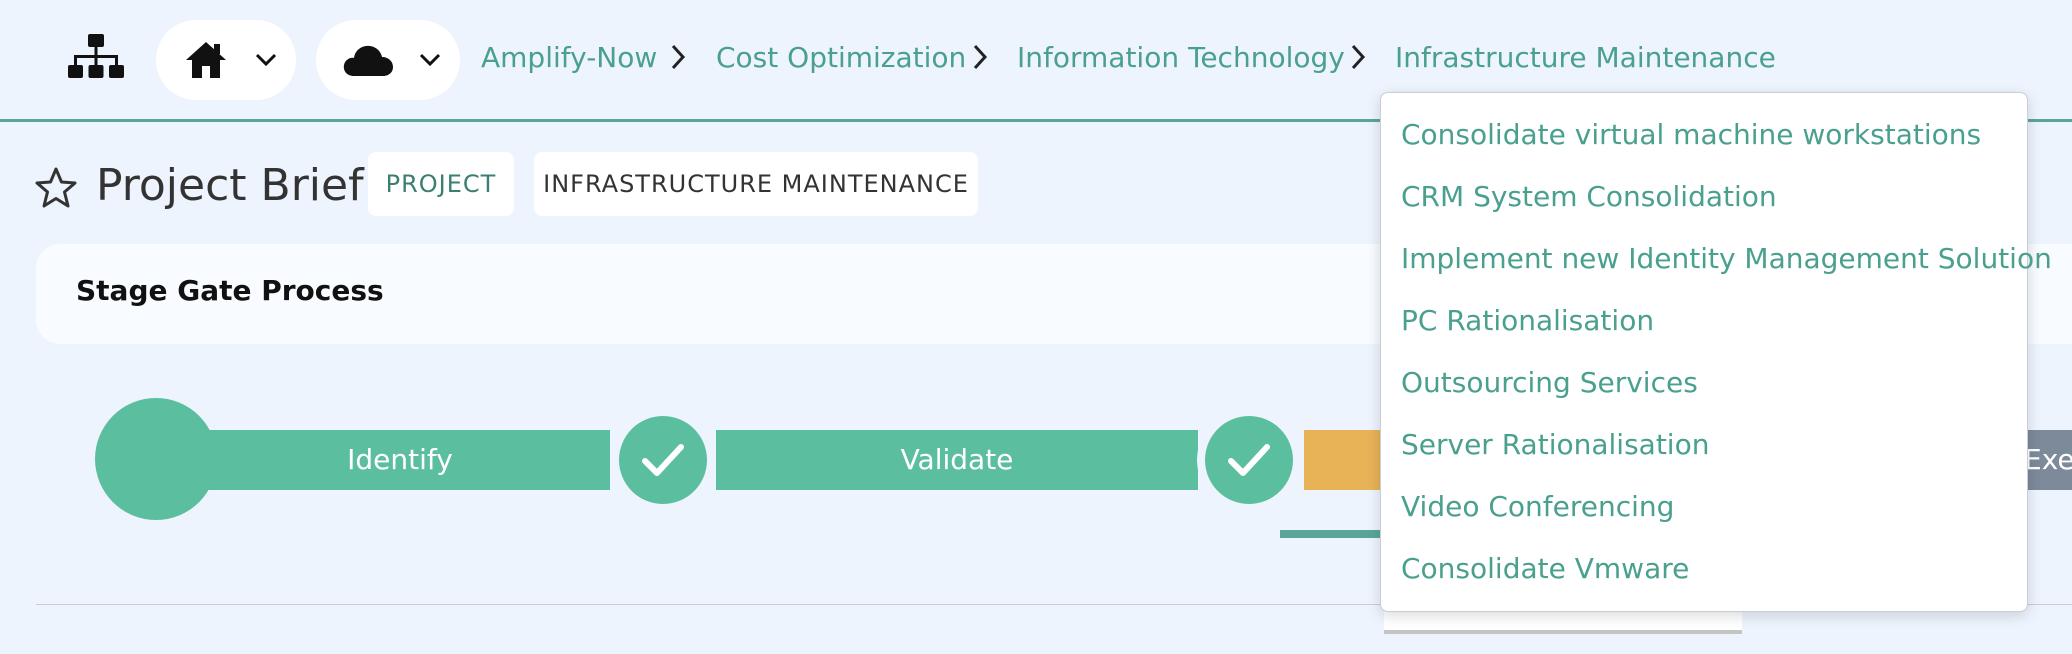  I want to click on menu-item: Video Conferencing, so click(1537, 507).